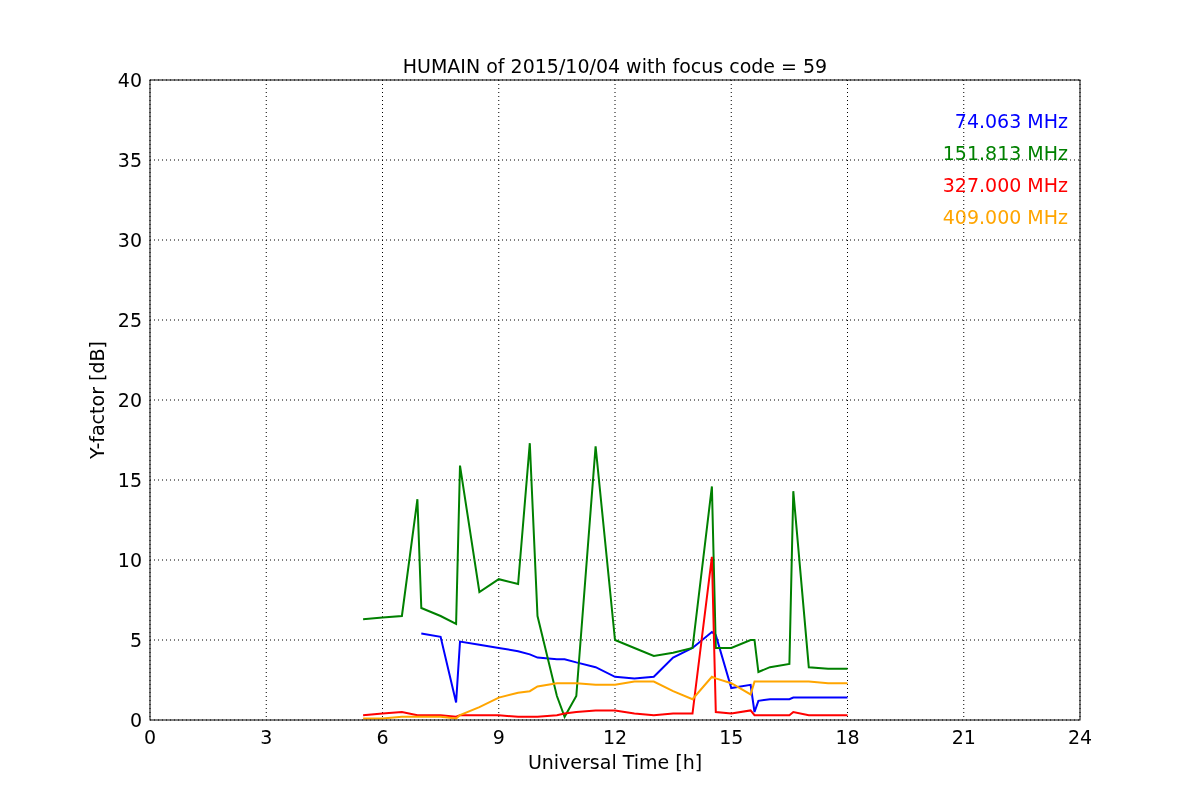 Image resolution: width=1200 pixels, height=800 pixels. What do you see at coordinates (129, 240) in the screenshot?
I see `y-tick-label: 30` at bounding box center [129, 240].